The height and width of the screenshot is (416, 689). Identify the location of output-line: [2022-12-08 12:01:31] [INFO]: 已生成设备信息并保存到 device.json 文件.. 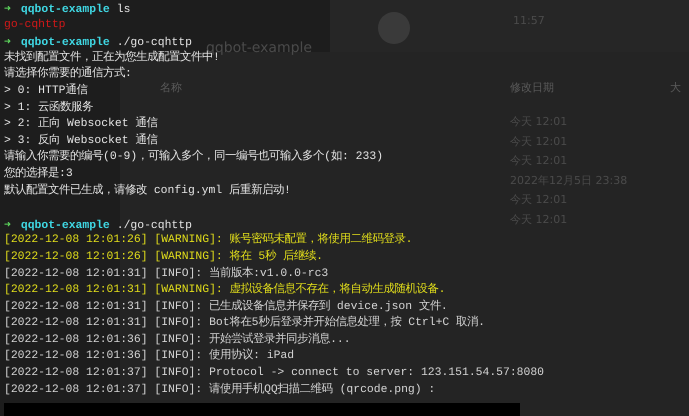
(226, 306).